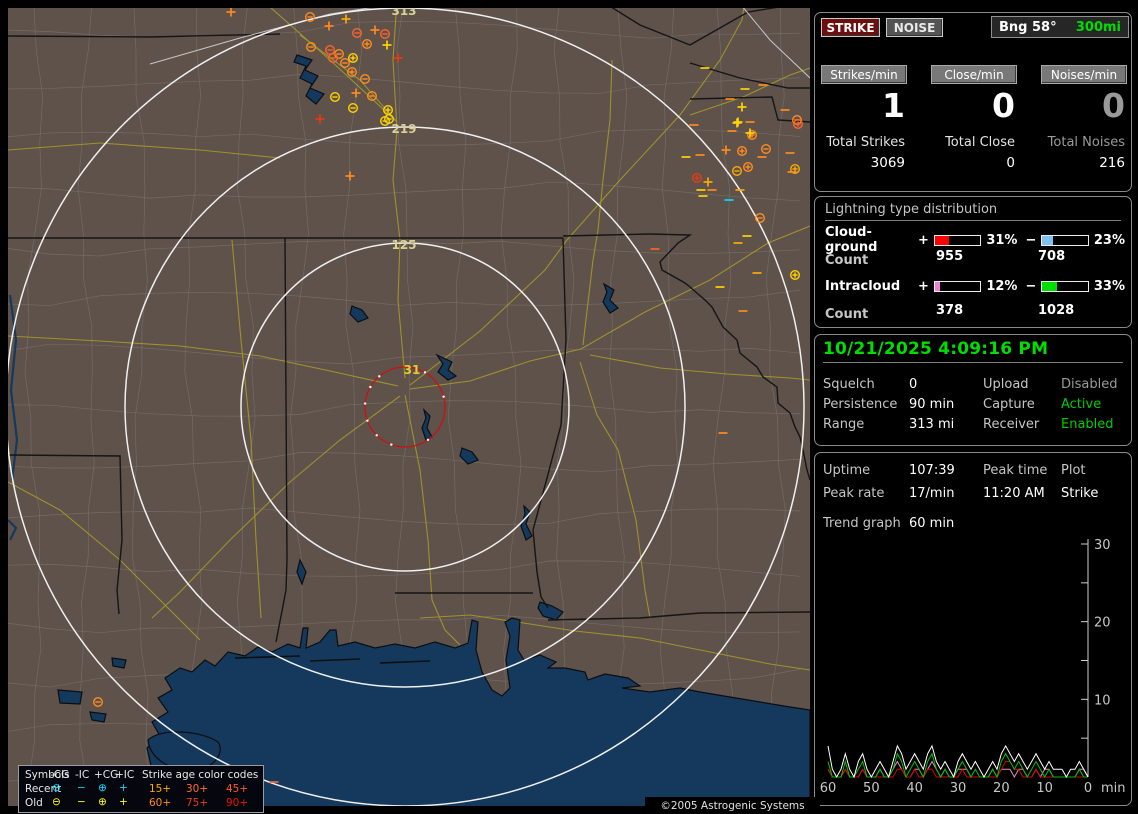 This screenshot has width=1138, height=814. What do you see at coordinates (1002, 286) in the screenshot?
I see `ic-pos-pct: 12%` at bounding box center [1002, 286].